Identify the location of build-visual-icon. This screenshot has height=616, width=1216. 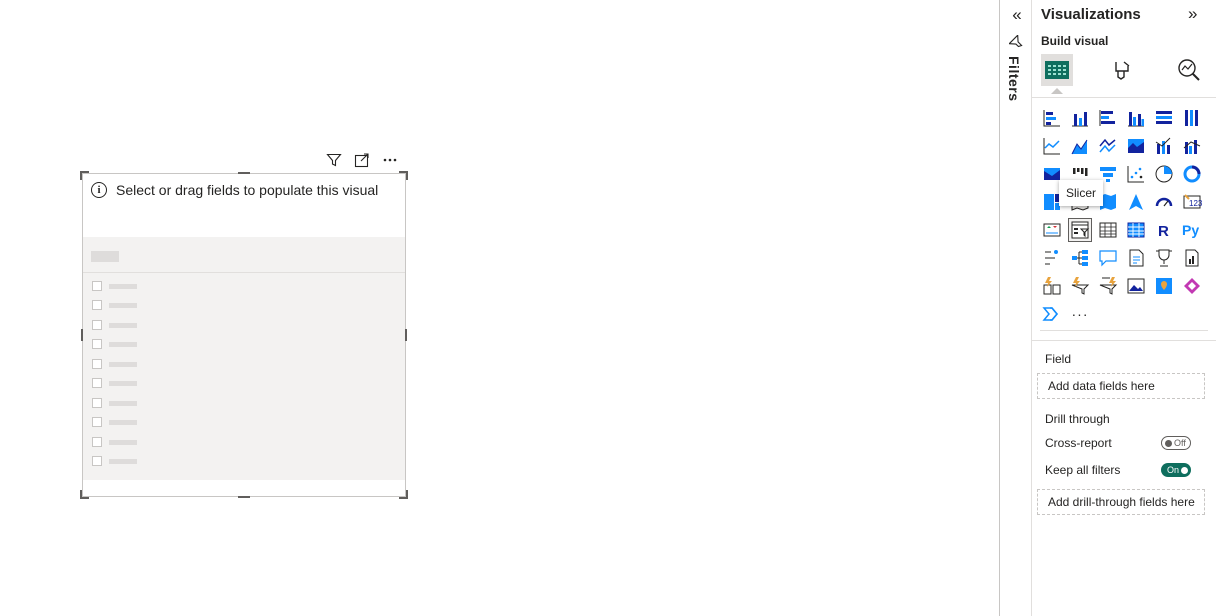
(1057, 70).